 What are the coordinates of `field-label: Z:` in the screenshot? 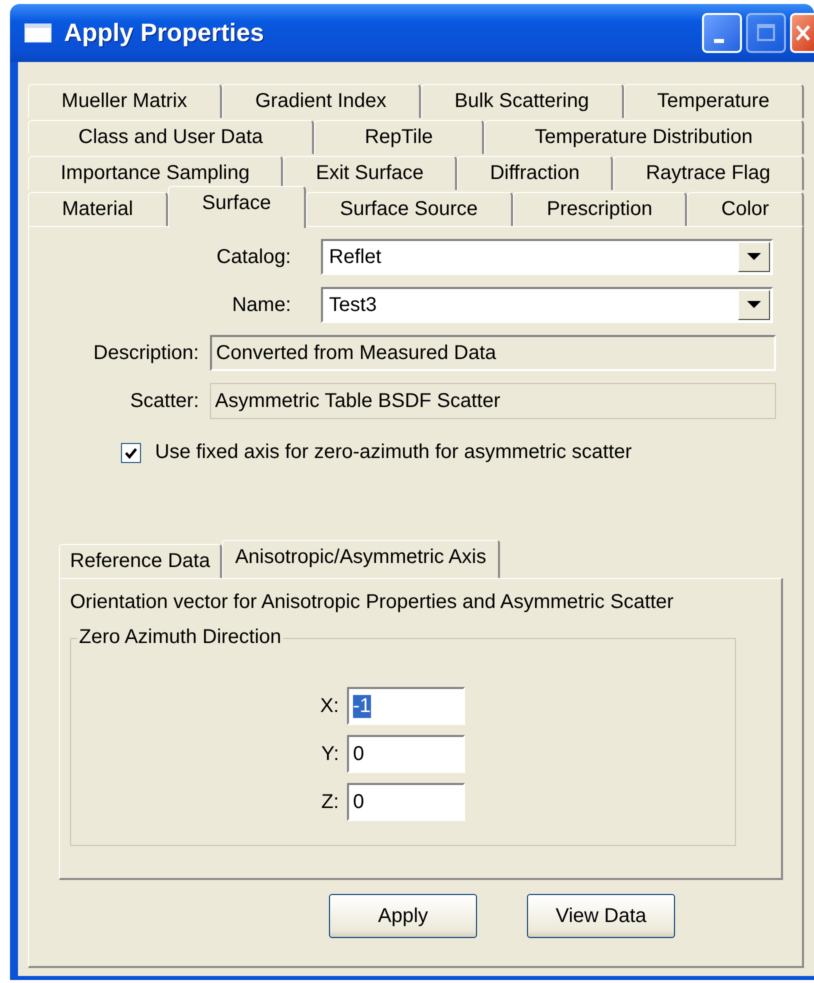 It's located at (329, 802).